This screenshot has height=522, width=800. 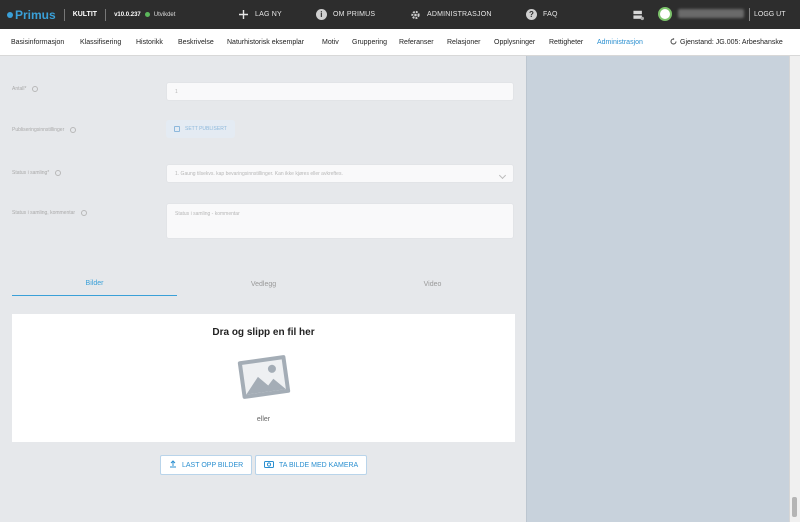 What do you see at coordinates (340, 221) in the screenshot?
I see `comment-textarea: Status i samling - kommentar` at bounding box center [340, 221].